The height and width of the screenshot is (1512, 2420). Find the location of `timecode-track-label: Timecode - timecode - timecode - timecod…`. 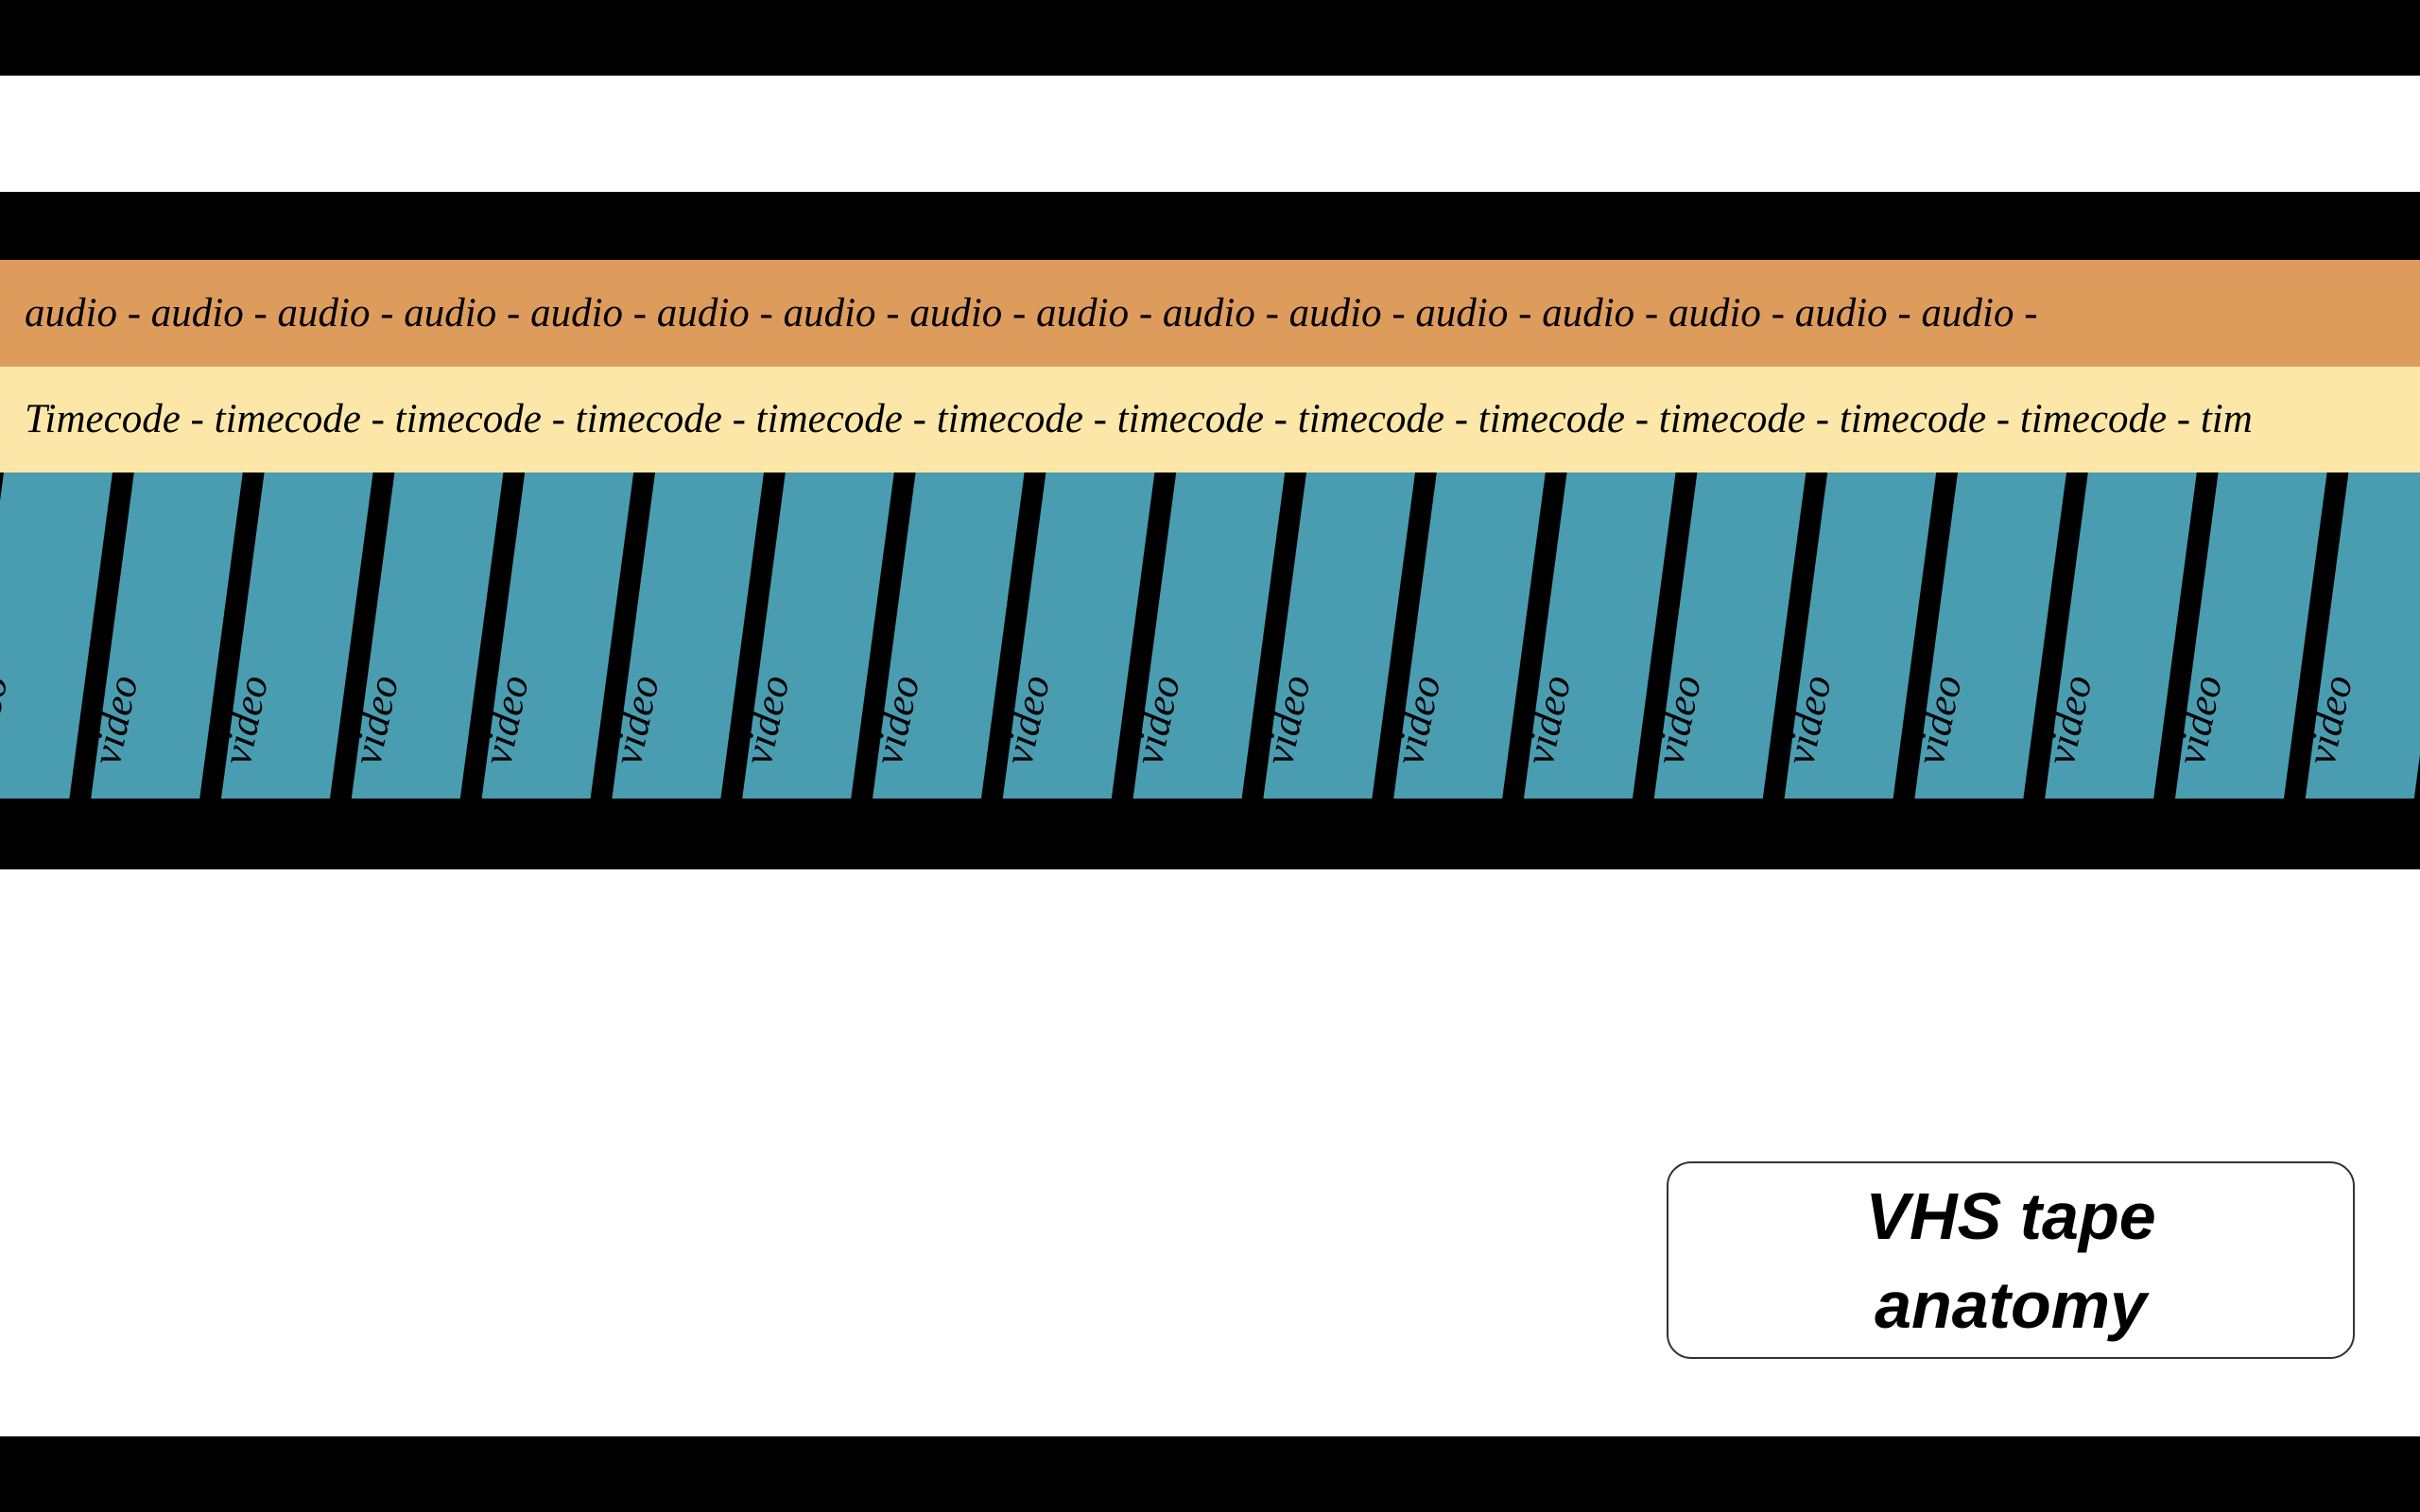

timecode-track-label: Timecode - timecode - timecode - timecod… is located at coordinates (1139, 419).